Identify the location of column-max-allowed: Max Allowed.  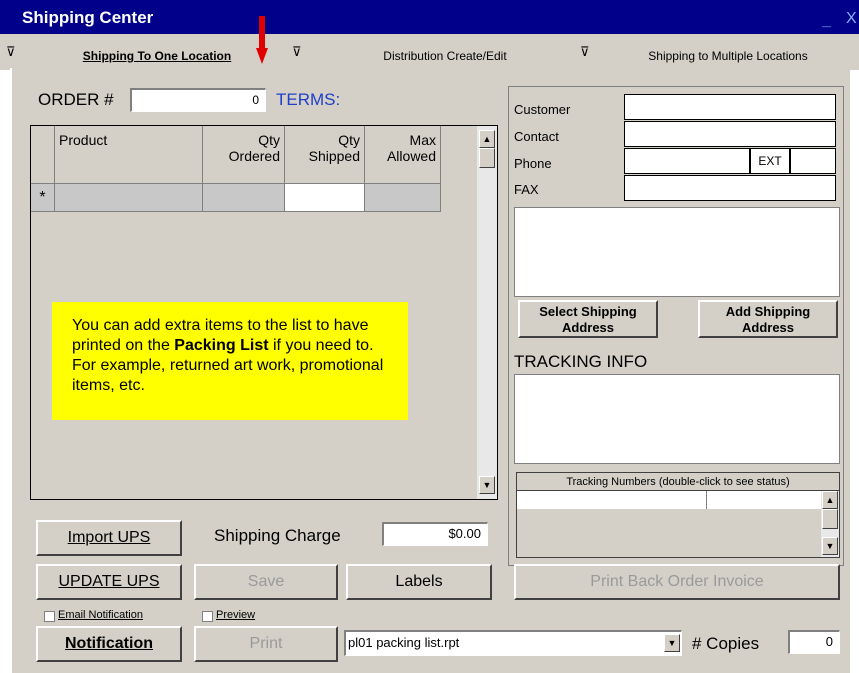
(403, 155).